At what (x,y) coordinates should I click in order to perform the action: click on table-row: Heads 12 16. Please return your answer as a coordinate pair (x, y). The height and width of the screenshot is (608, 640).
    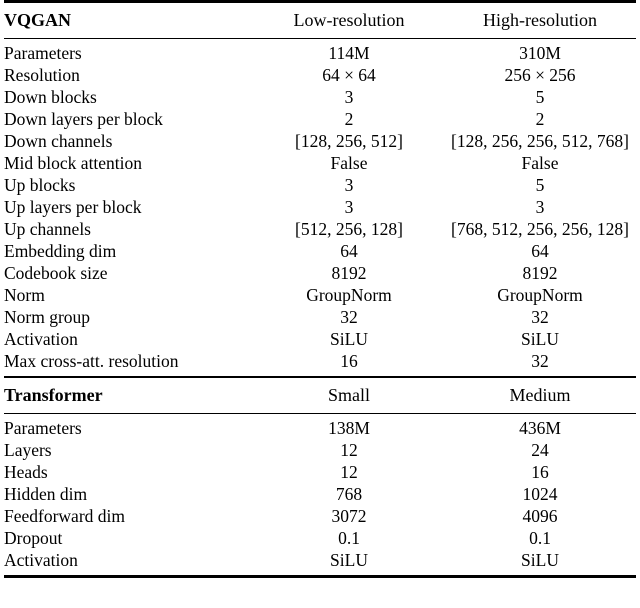
    Looking at the image, I should click on (320, 472).